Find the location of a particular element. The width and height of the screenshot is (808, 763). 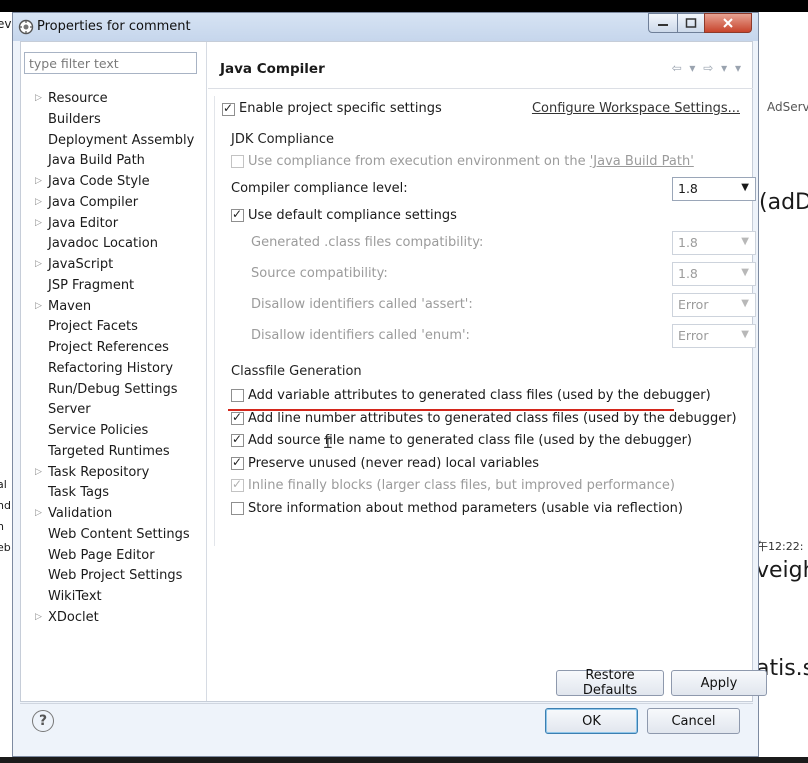

sidebar-item: Project References is located at coordinates (113, 349).